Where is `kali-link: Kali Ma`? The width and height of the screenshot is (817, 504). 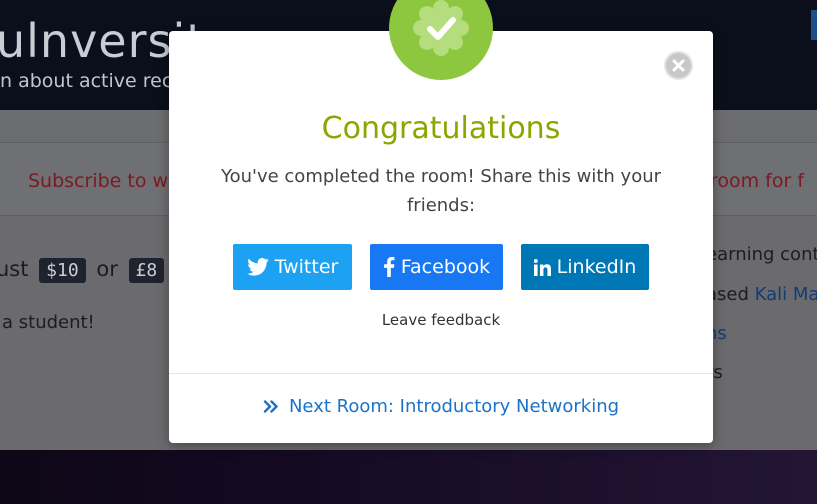
kali-link: Kali Ma is located at coordinates (786, 294).